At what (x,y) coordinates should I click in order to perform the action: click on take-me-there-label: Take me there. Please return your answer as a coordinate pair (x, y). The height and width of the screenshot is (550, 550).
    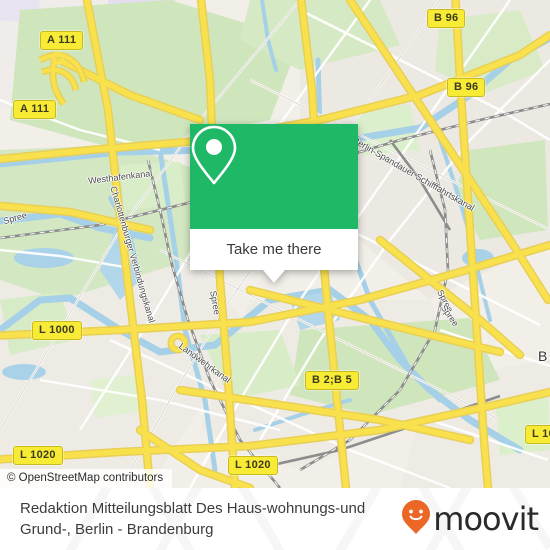
    Looking at the image, I should click on (274, 249).